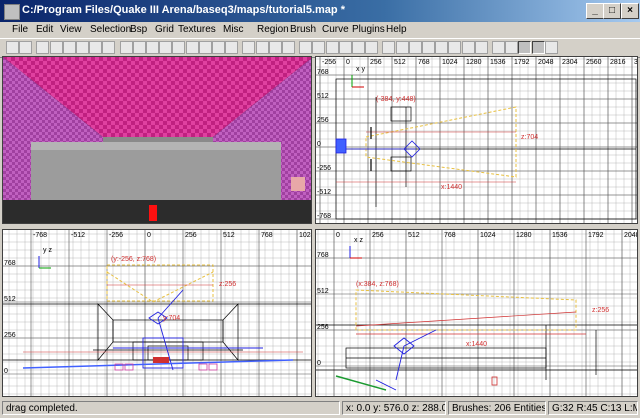 This screenshot has height=418, width=640. I want to click on flip-z-icon, so click(69, 47).